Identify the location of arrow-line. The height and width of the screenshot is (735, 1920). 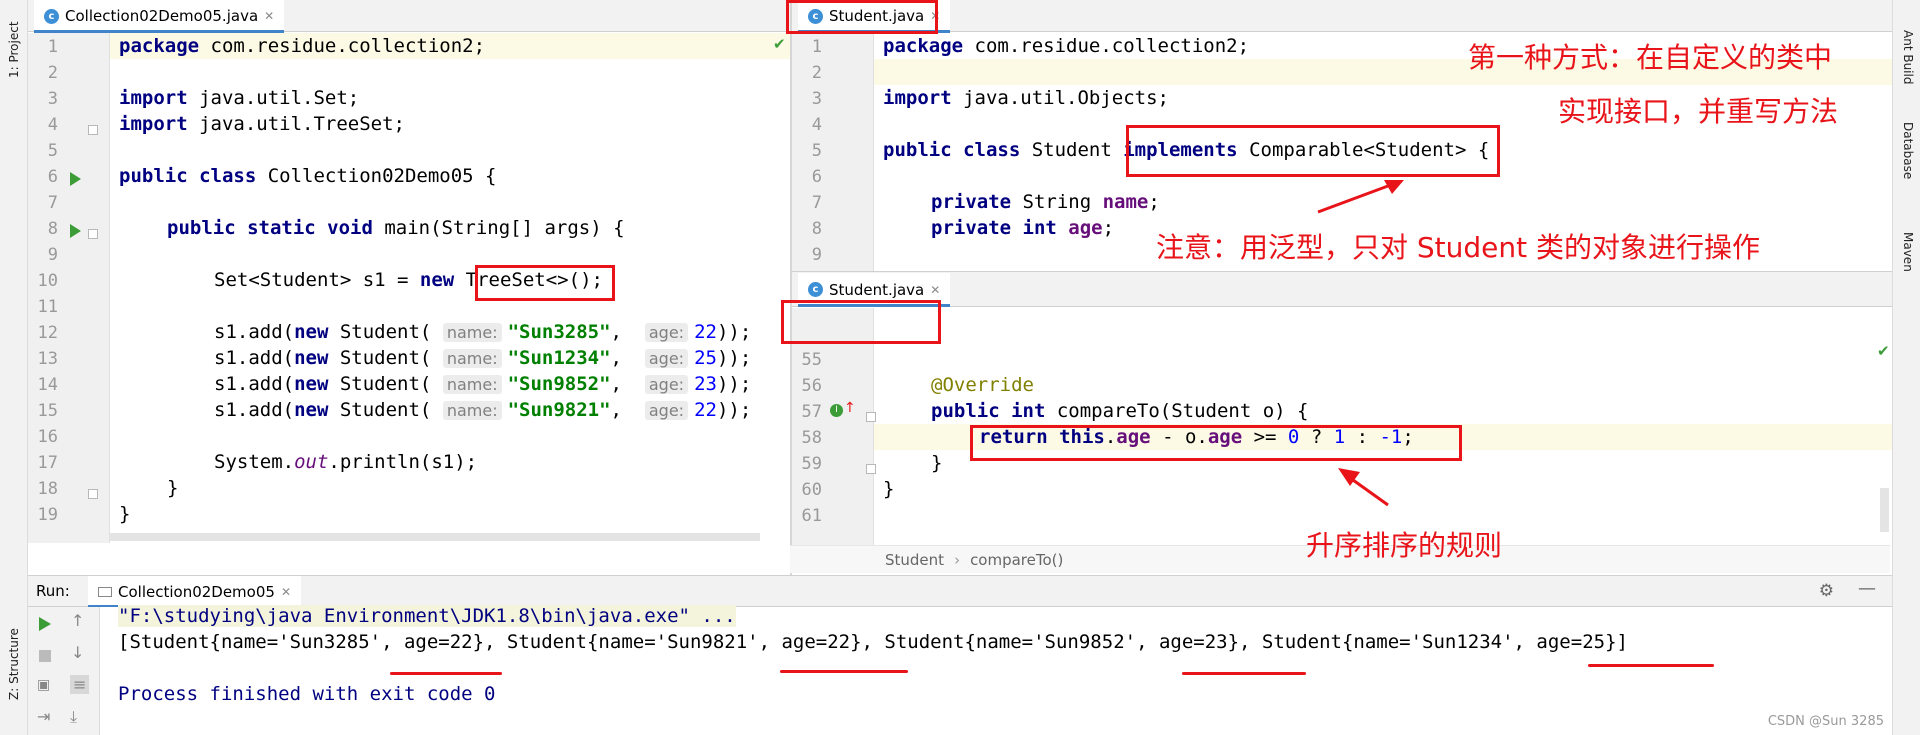
(1357, 197).